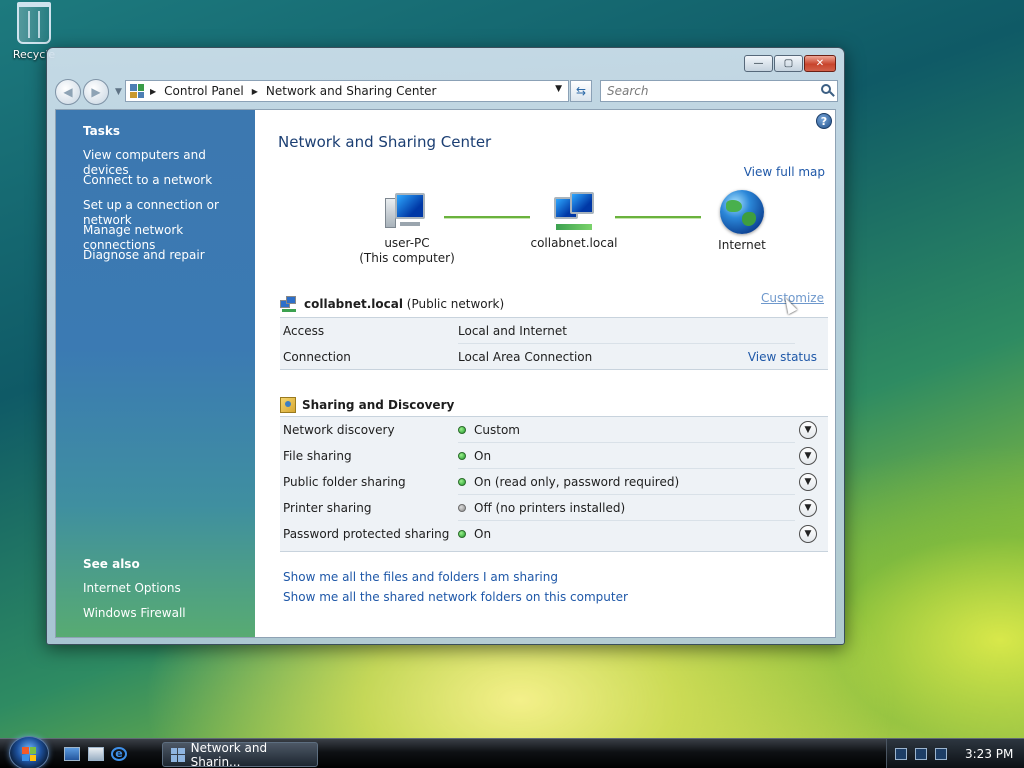  I want to click on map-node-this-computer: user-PC (This computer), so click(407, 229).